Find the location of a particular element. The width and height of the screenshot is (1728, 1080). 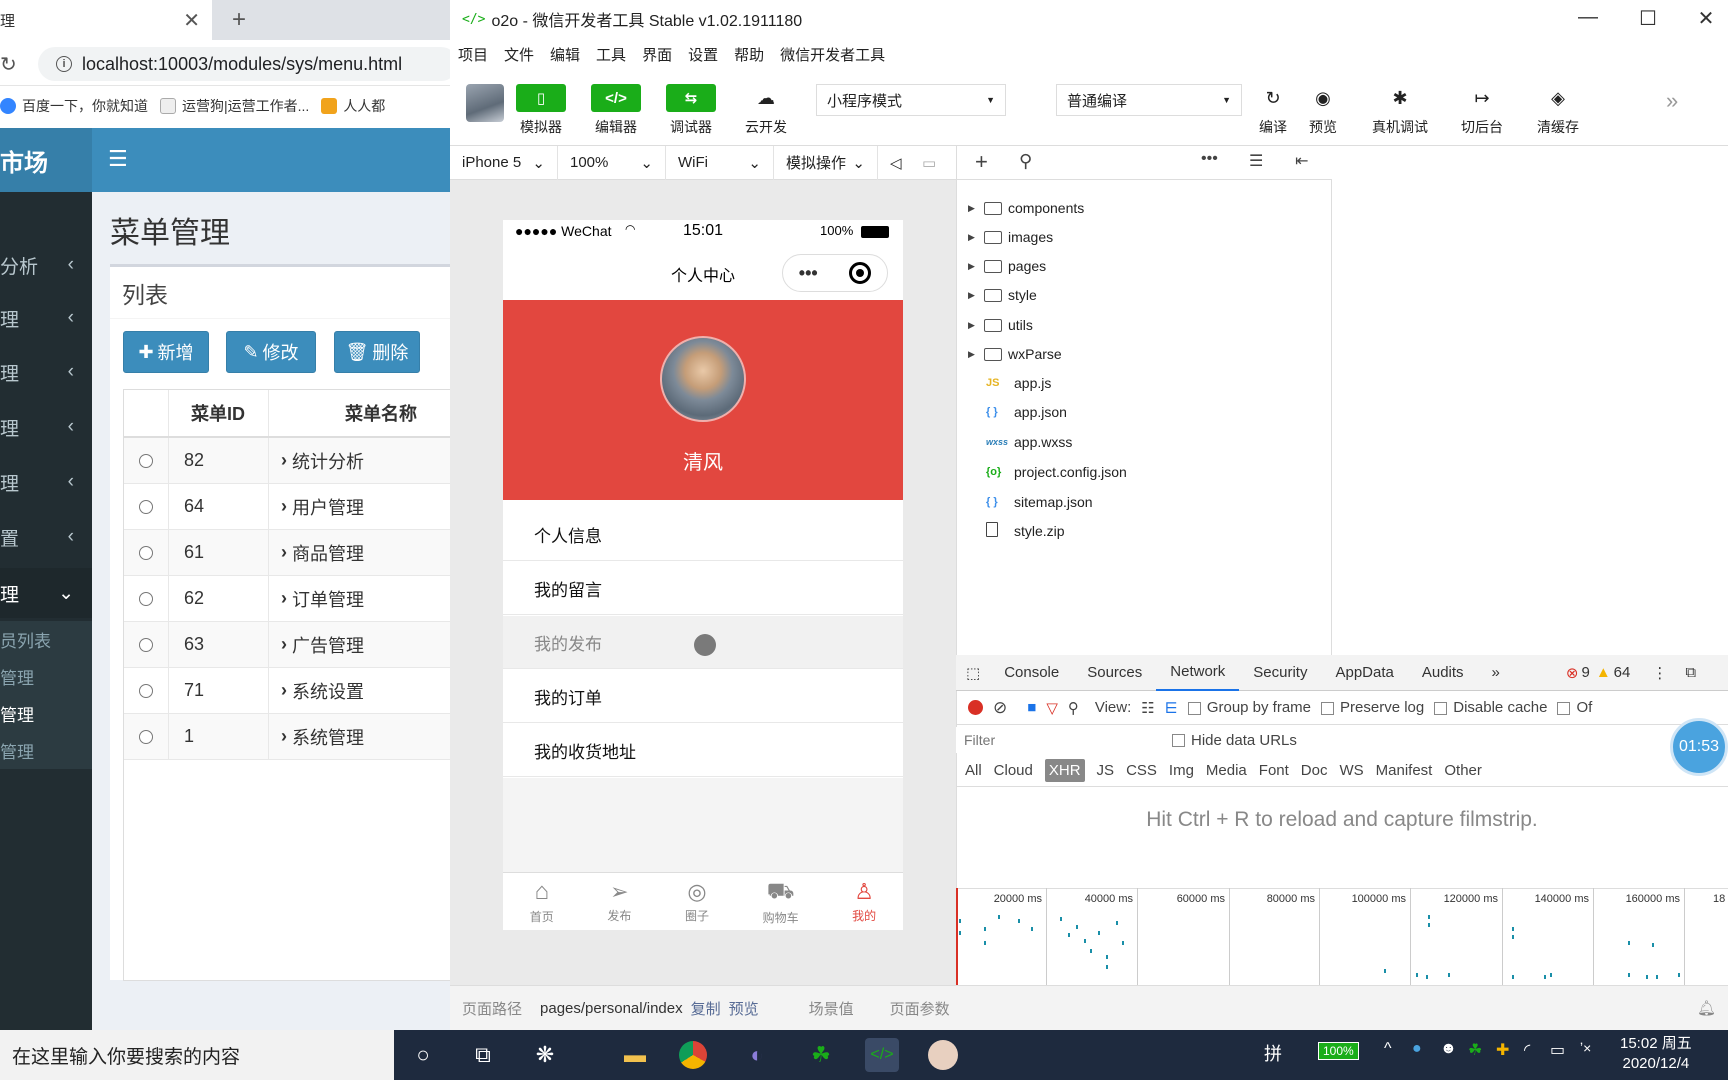

sidebar-item: 分析 ‹ is located at coordinates (46, 265).